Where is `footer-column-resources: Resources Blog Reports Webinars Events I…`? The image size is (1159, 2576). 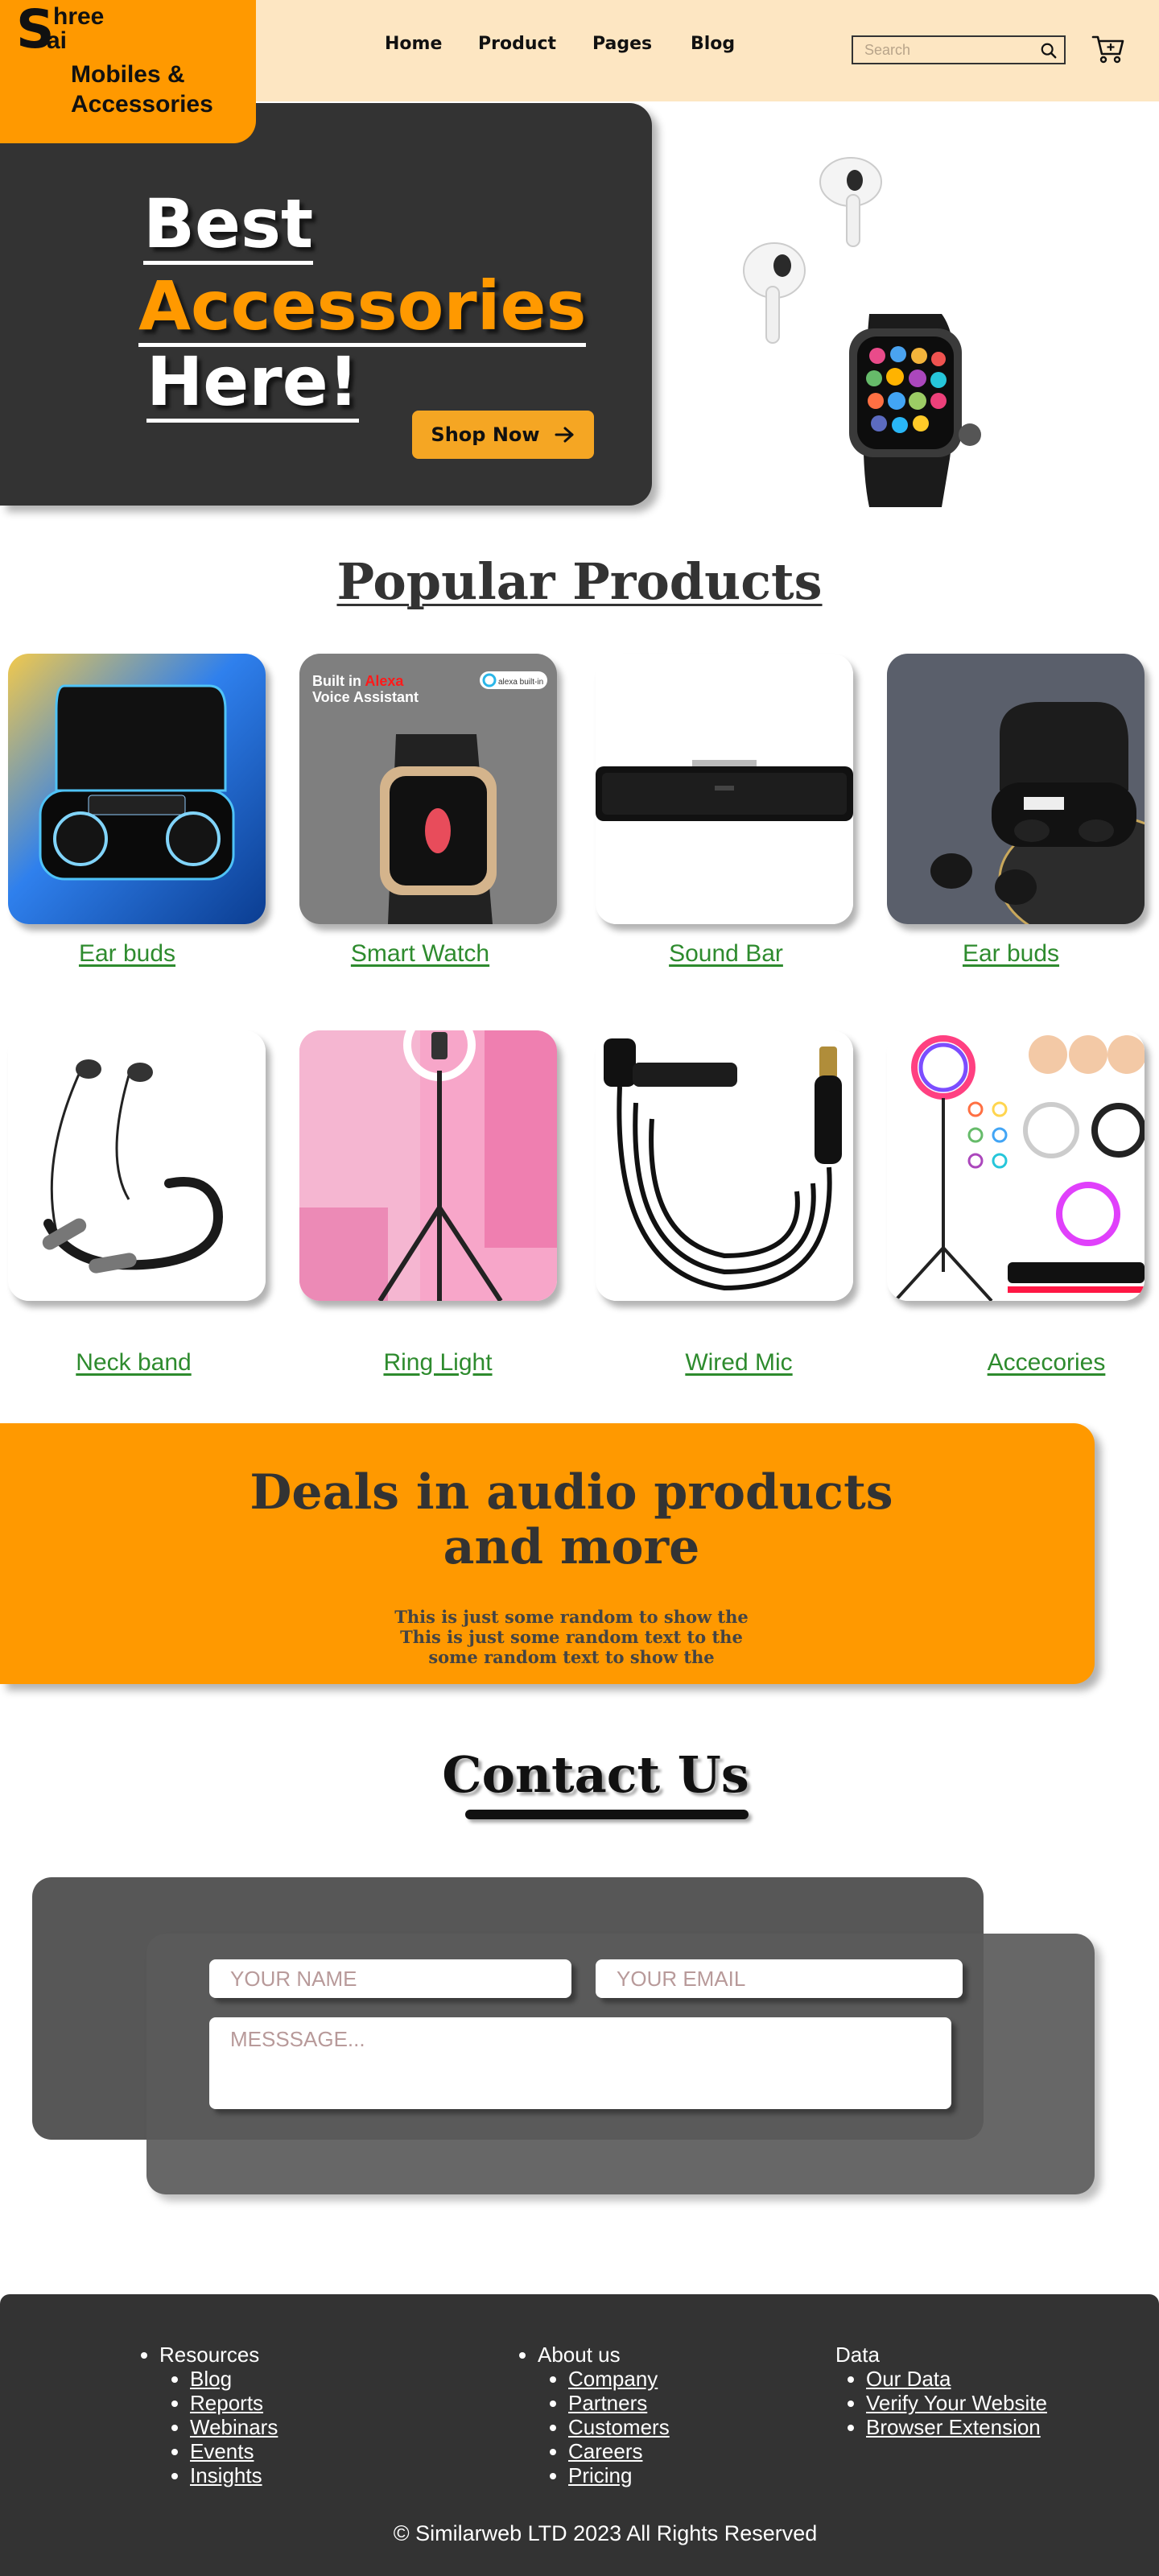
footer-column-resources: Resources Blog Reports Webinars Events I… is located at coordinates (203, 2415).